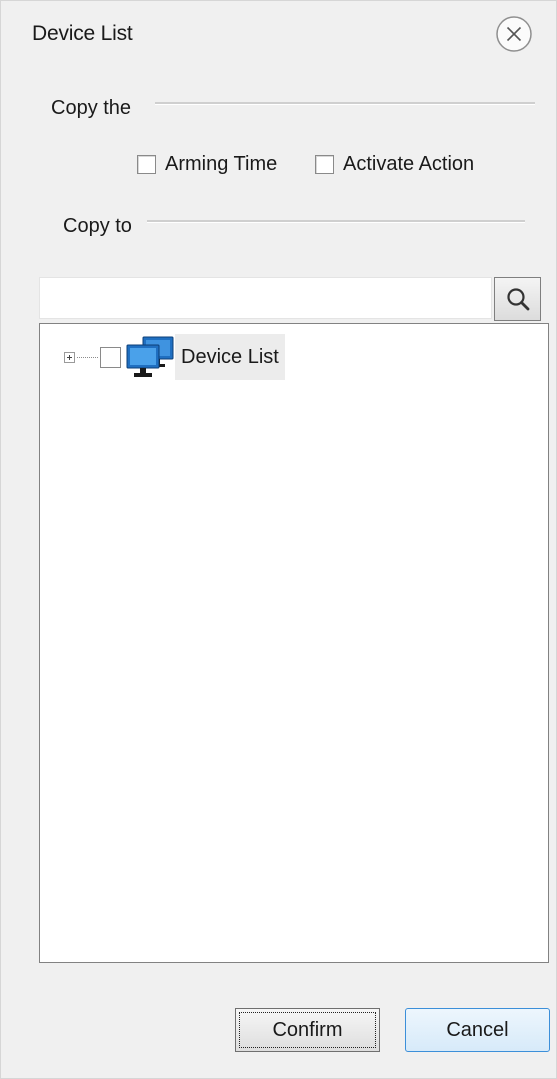 The height and width of the screenshot is (1079, 557). I want to click on close-button, so click(514, 34).